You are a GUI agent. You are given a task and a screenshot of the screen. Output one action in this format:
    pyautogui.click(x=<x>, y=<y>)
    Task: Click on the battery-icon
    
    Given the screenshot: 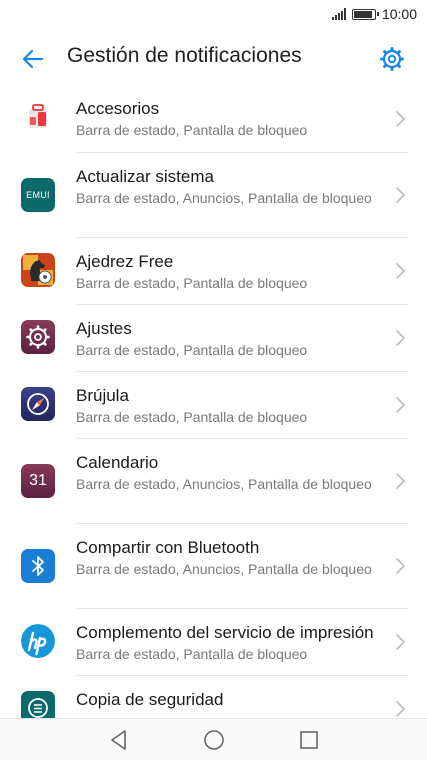 What is the action you would take?
    pyautogui.click(x=365, y=14)
    